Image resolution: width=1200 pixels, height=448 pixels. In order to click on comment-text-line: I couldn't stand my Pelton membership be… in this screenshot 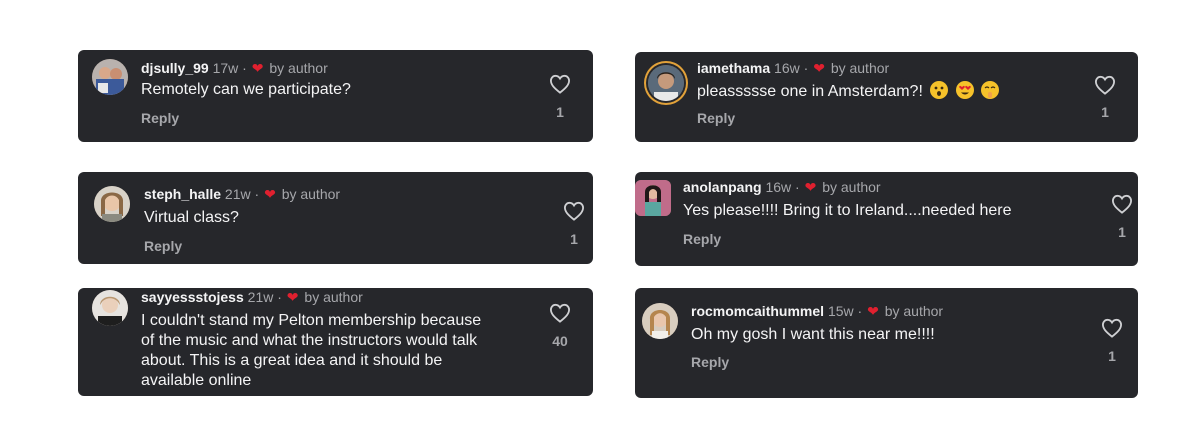, I will do `click(311, 320)`.